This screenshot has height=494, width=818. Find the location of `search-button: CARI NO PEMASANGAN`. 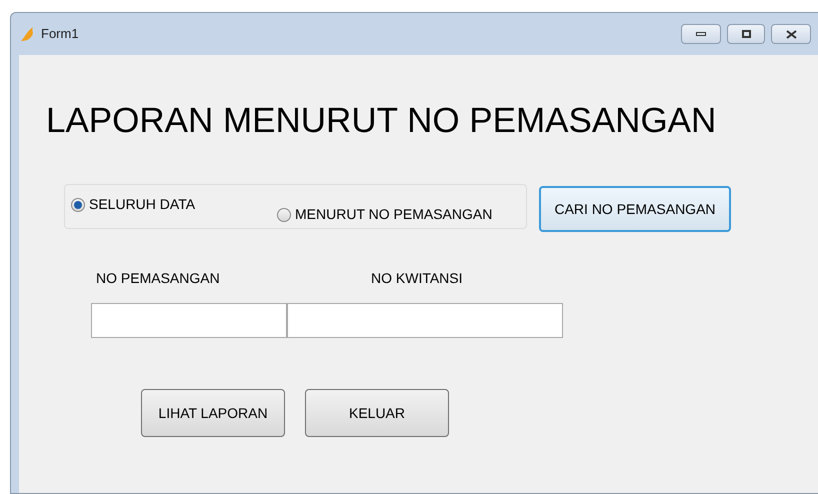

search-button: CARI NO PEMASANGAN is located at coordinates (635, 209).